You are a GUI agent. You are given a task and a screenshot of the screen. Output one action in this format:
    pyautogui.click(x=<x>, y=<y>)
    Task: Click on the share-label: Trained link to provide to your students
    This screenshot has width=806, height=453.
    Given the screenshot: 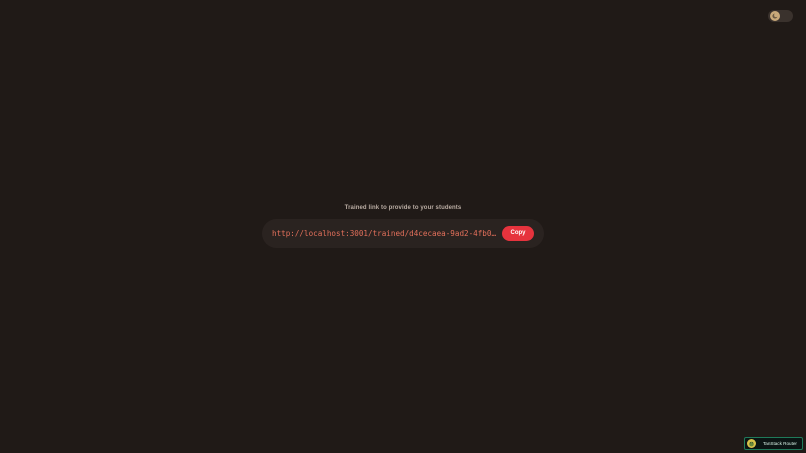 What is the action you would take?
    pyautogui.click(x=403, y=208)
    